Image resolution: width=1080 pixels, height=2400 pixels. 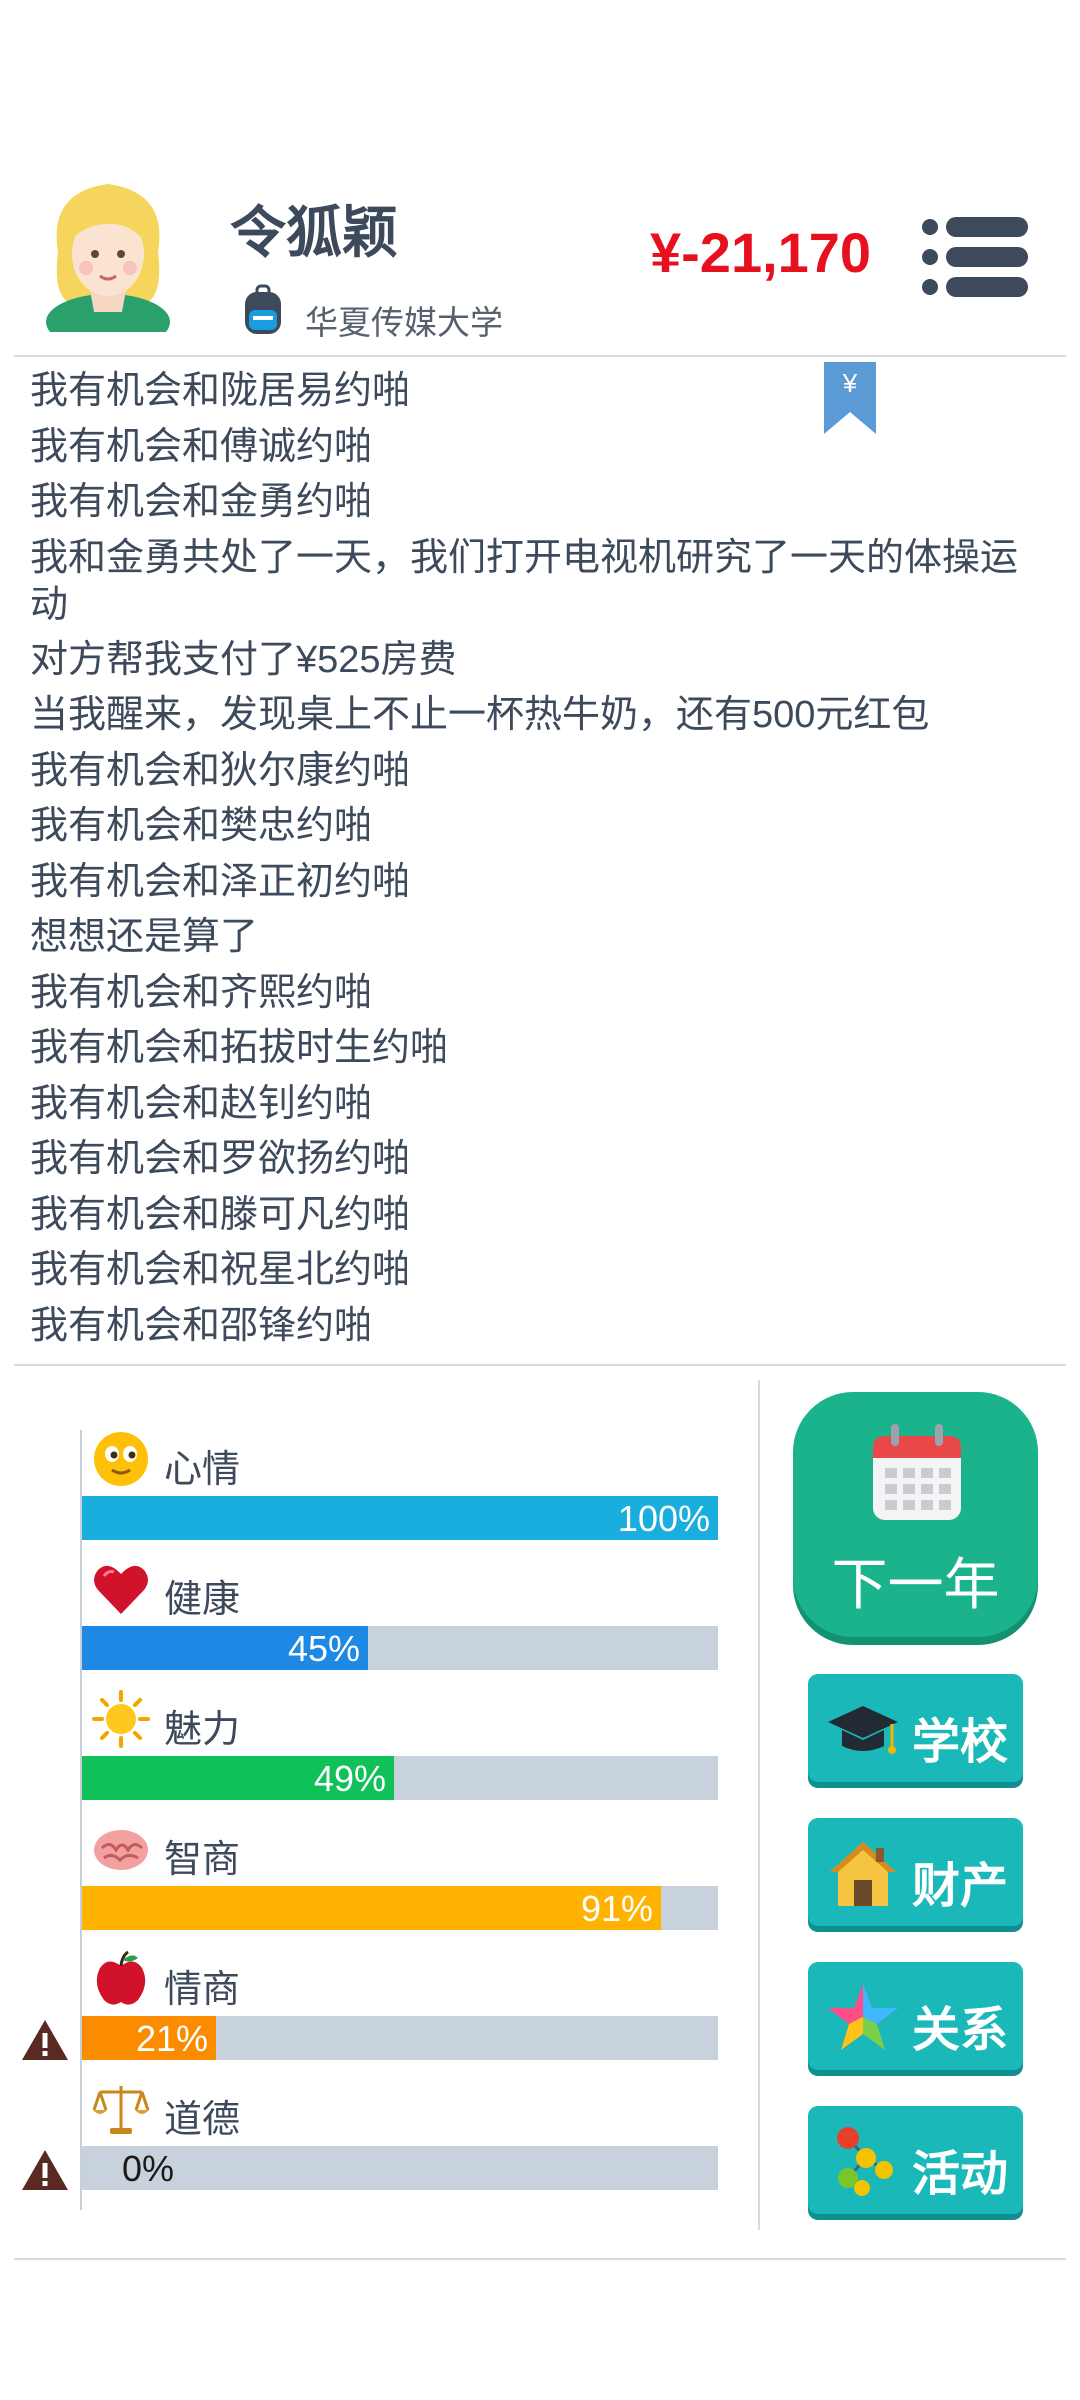 I want to click on log-line: 我有机会和邵锋约啪, so click(x=201, y=1325).